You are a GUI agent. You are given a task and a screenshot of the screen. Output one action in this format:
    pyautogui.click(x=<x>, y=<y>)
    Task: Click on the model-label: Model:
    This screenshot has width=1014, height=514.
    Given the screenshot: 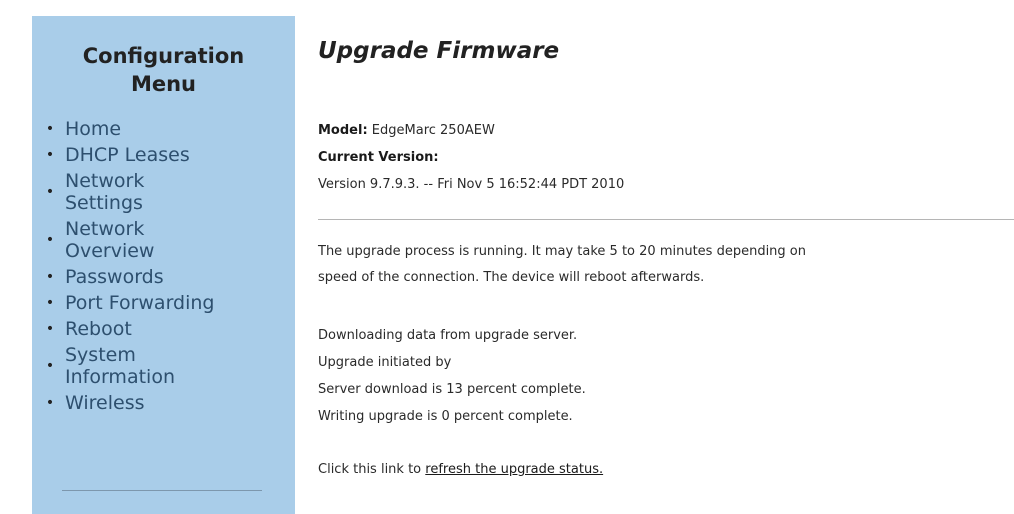 What is the action you would take?
    pyautogui.click(x=343, y=130)
    